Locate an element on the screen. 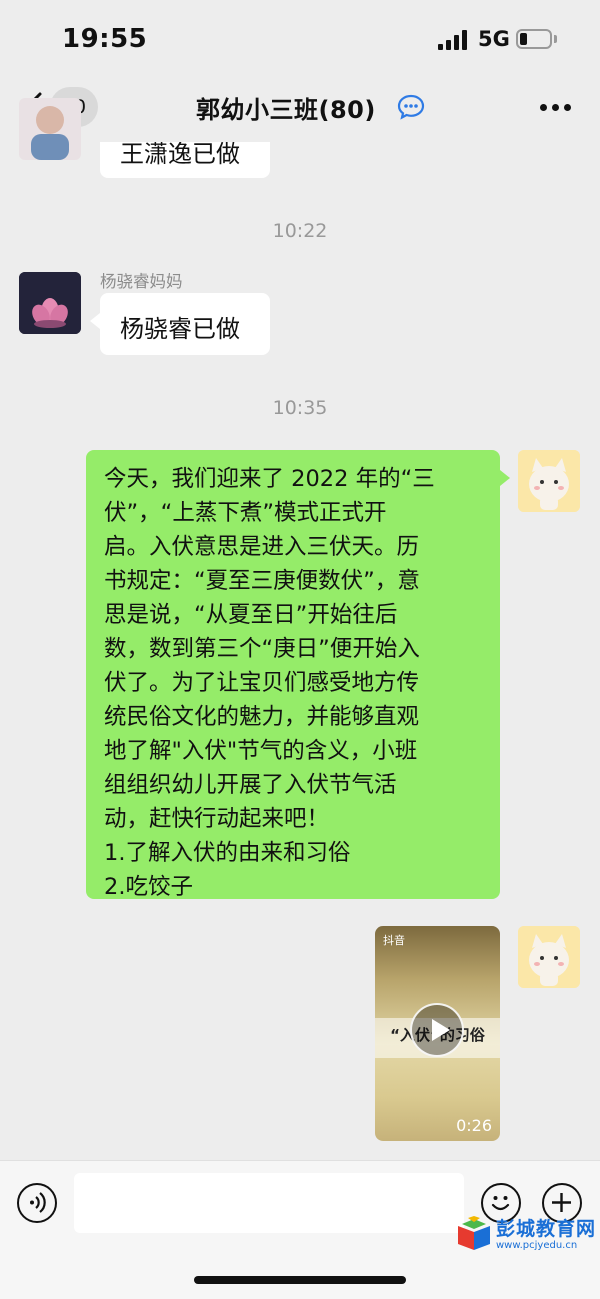  message-text: 王潇逸已做 is located at coordinates (180, 154).